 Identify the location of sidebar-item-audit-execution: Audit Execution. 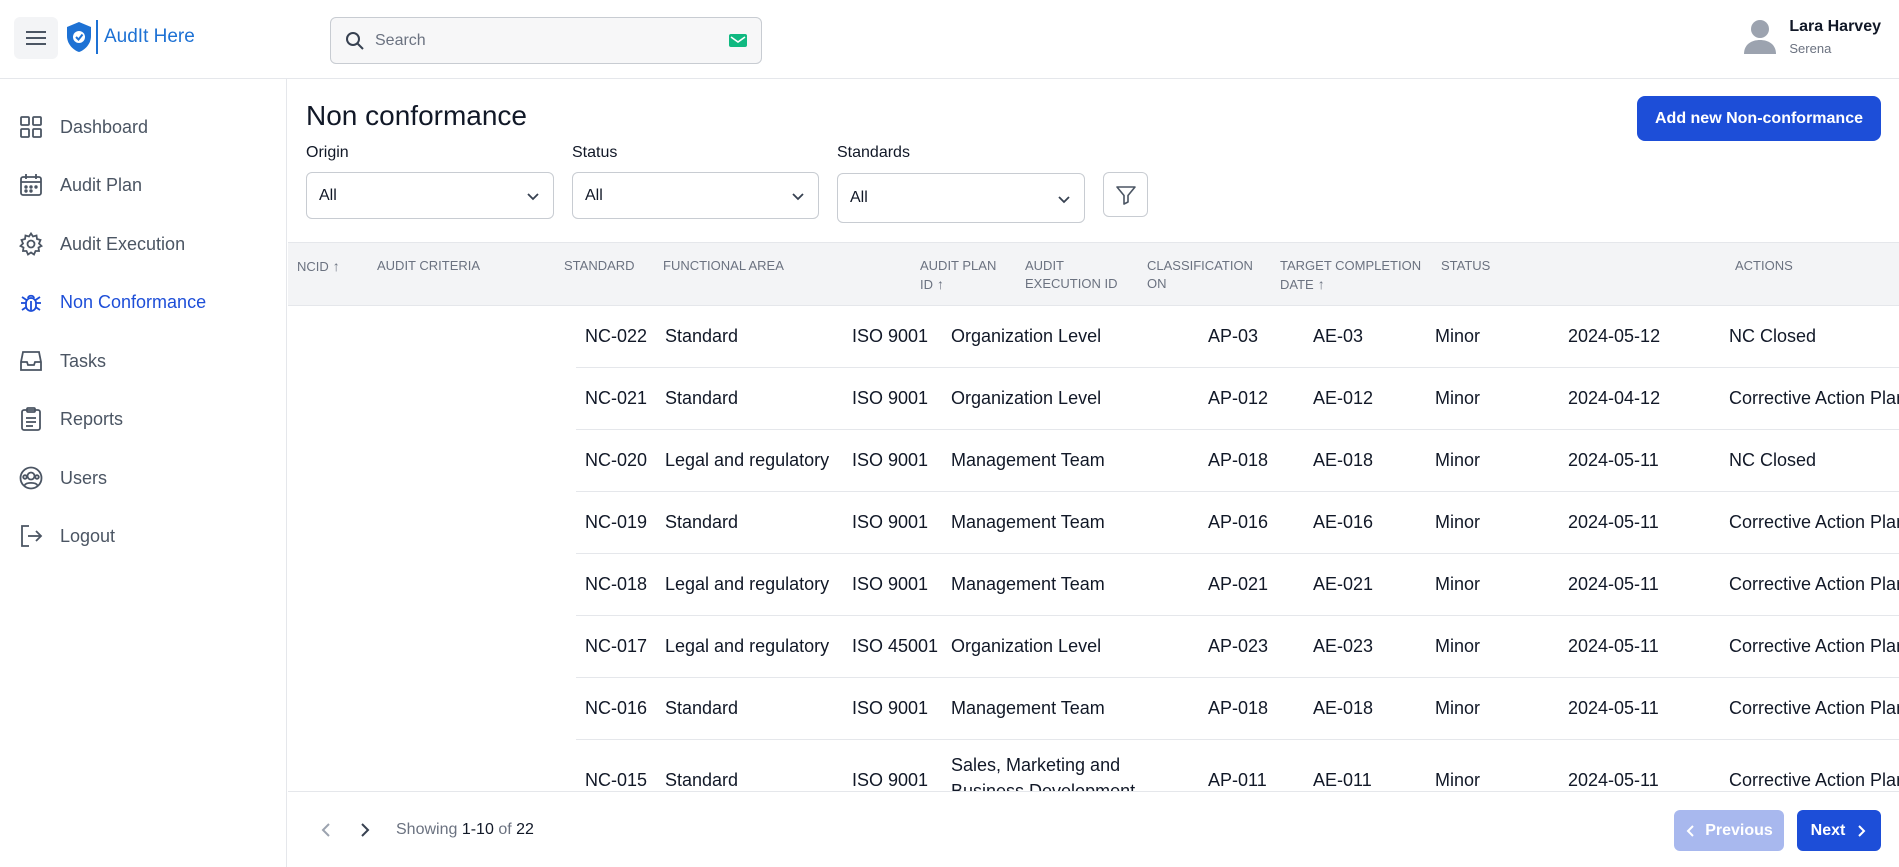
(101, 244).